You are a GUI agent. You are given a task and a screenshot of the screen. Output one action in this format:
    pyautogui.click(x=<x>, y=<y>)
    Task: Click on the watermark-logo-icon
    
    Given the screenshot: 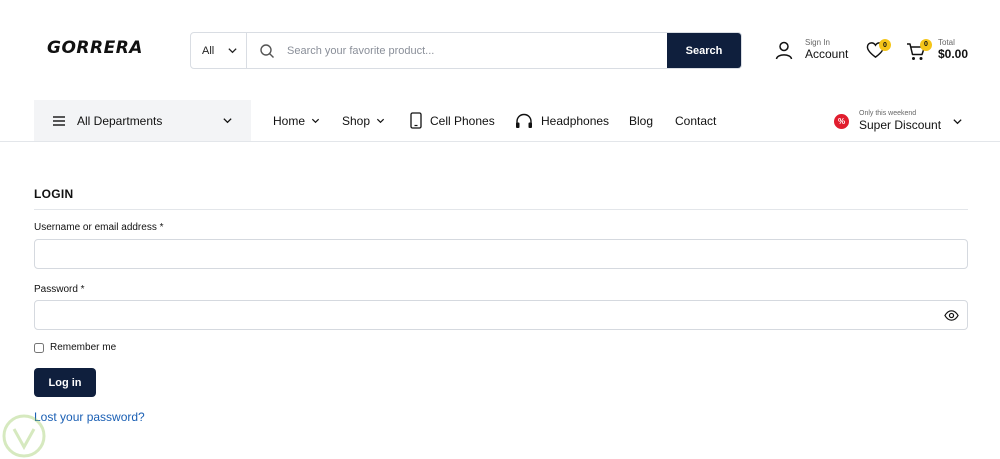 What is the action you would take?
    pyautogui.click(x=24, y=436)
    